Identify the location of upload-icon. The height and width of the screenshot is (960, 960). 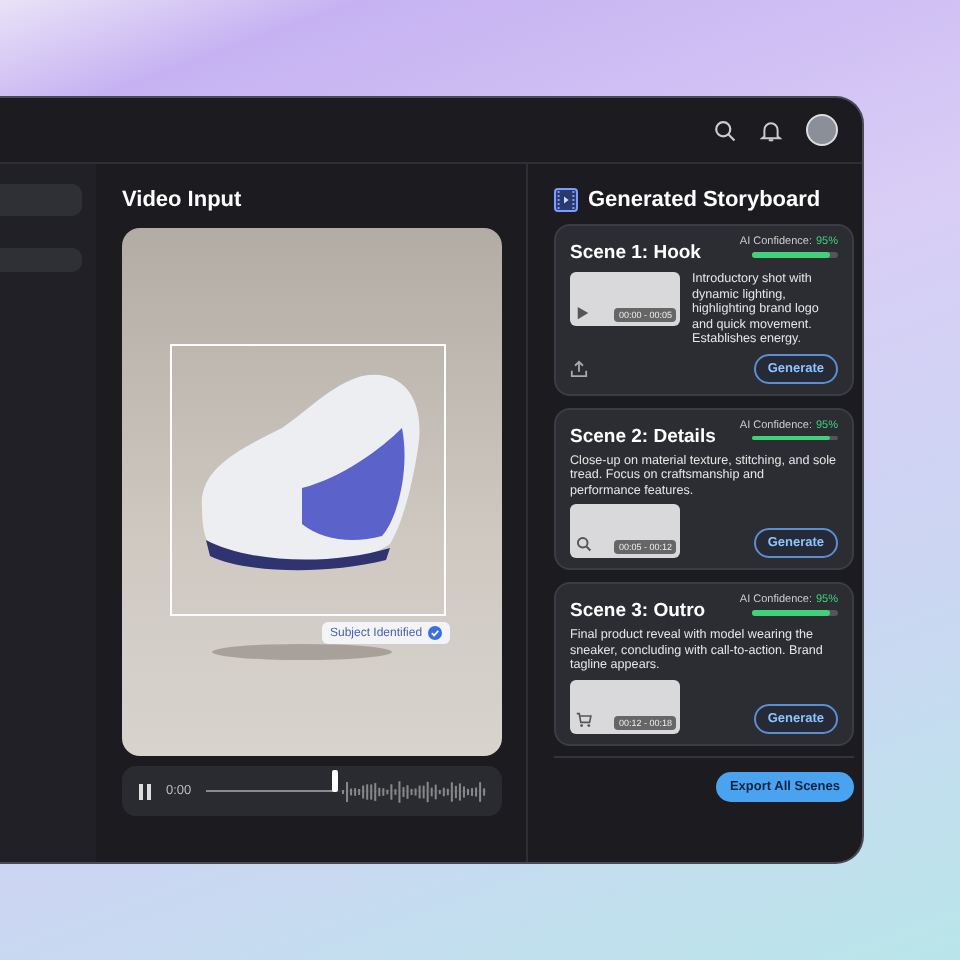
(579, 368).